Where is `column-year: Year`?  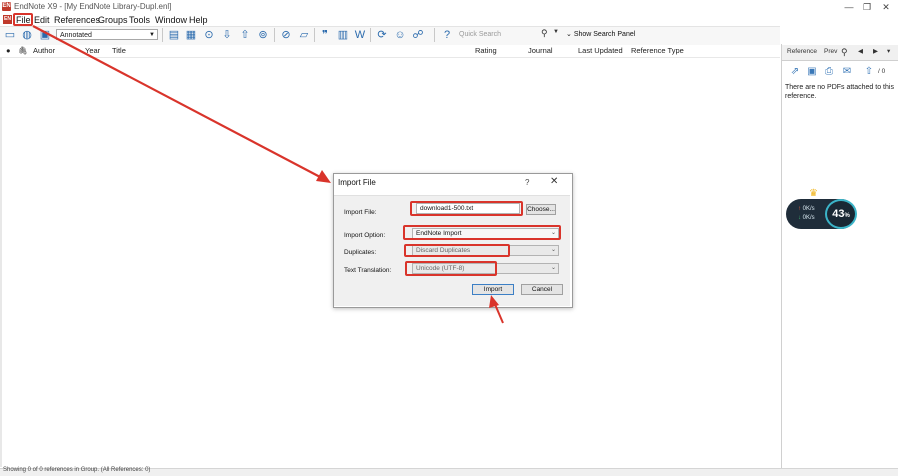
column-year: Year is located at coordinates (92, 51).